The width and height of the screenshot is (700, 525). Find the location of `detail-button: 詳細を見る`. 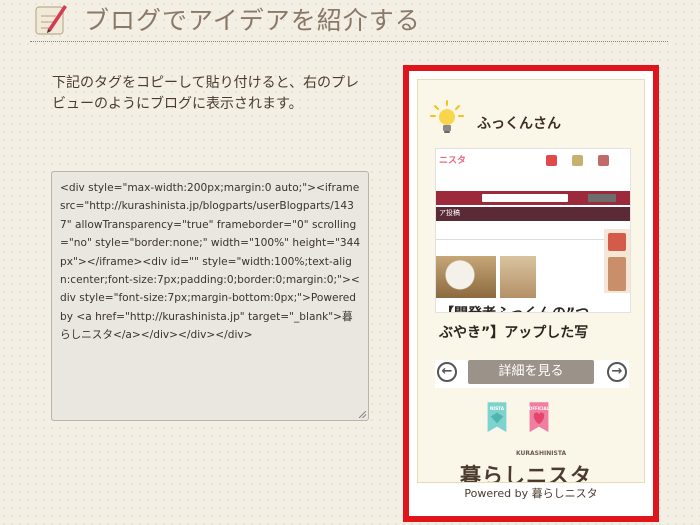

detail-button: 詳細を見る is located at coordinates (531, 372).